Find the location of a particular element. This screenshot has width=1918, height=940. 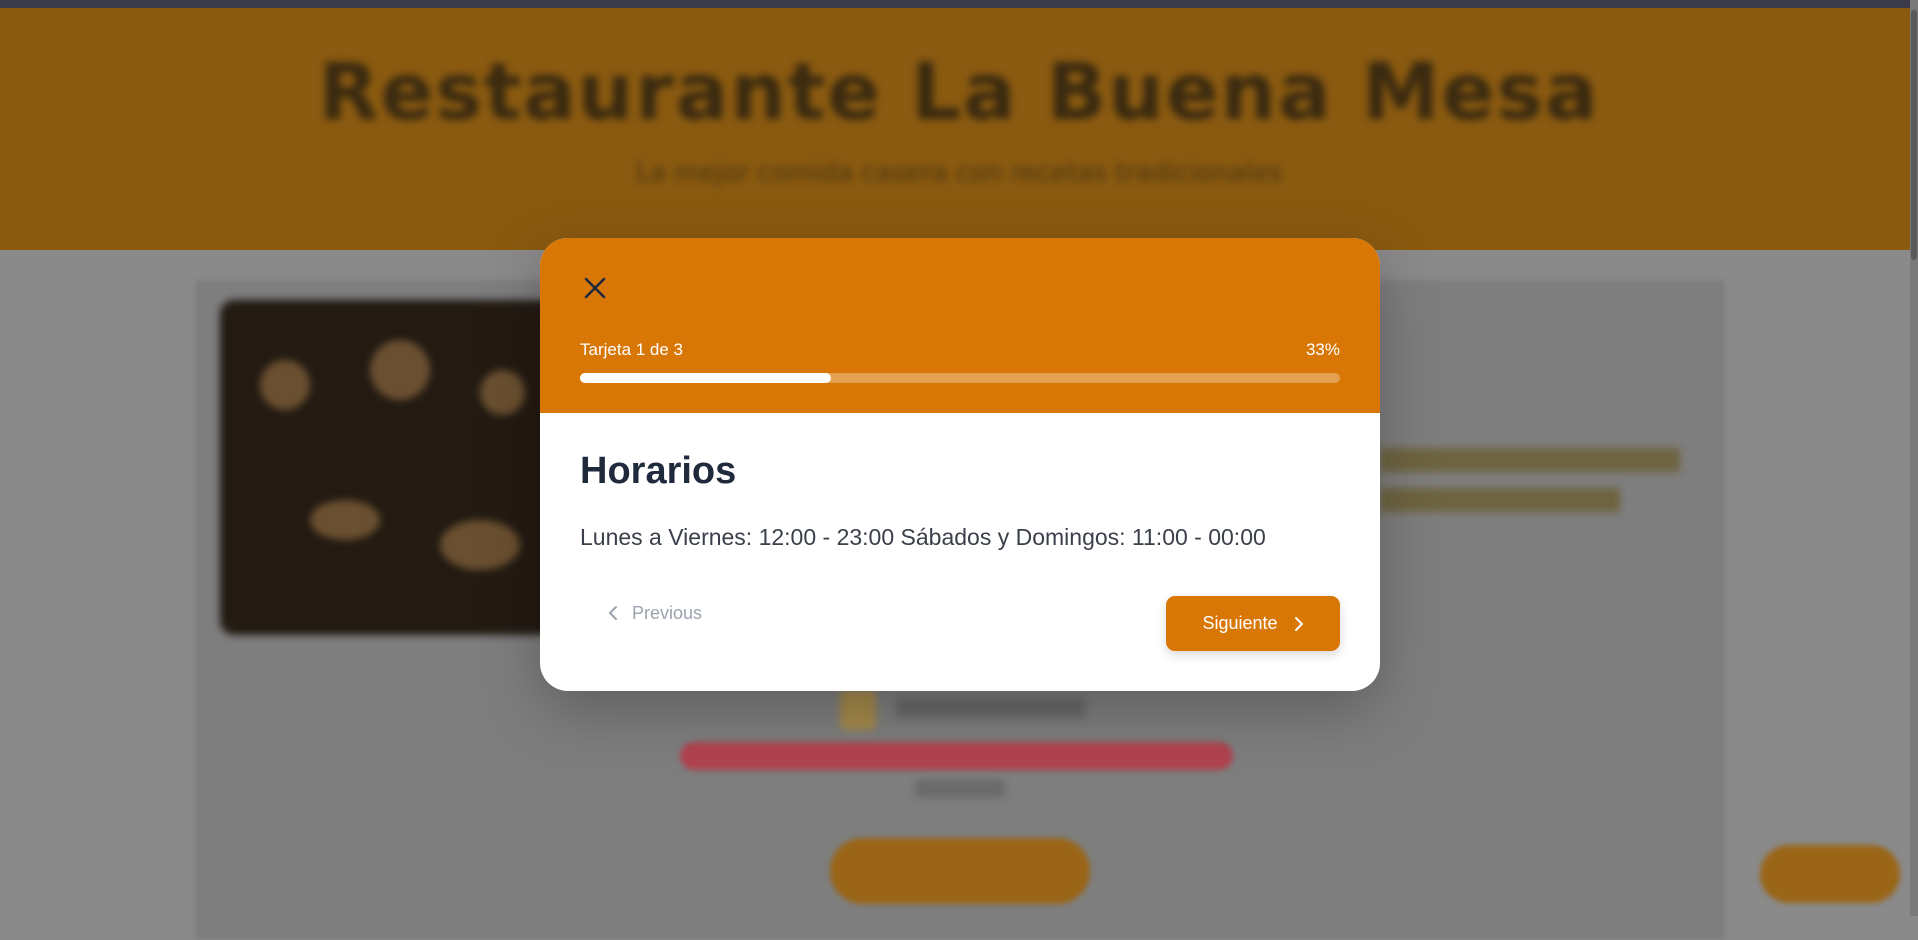

chevron-right-icon is located at coordinates (1298, 623).